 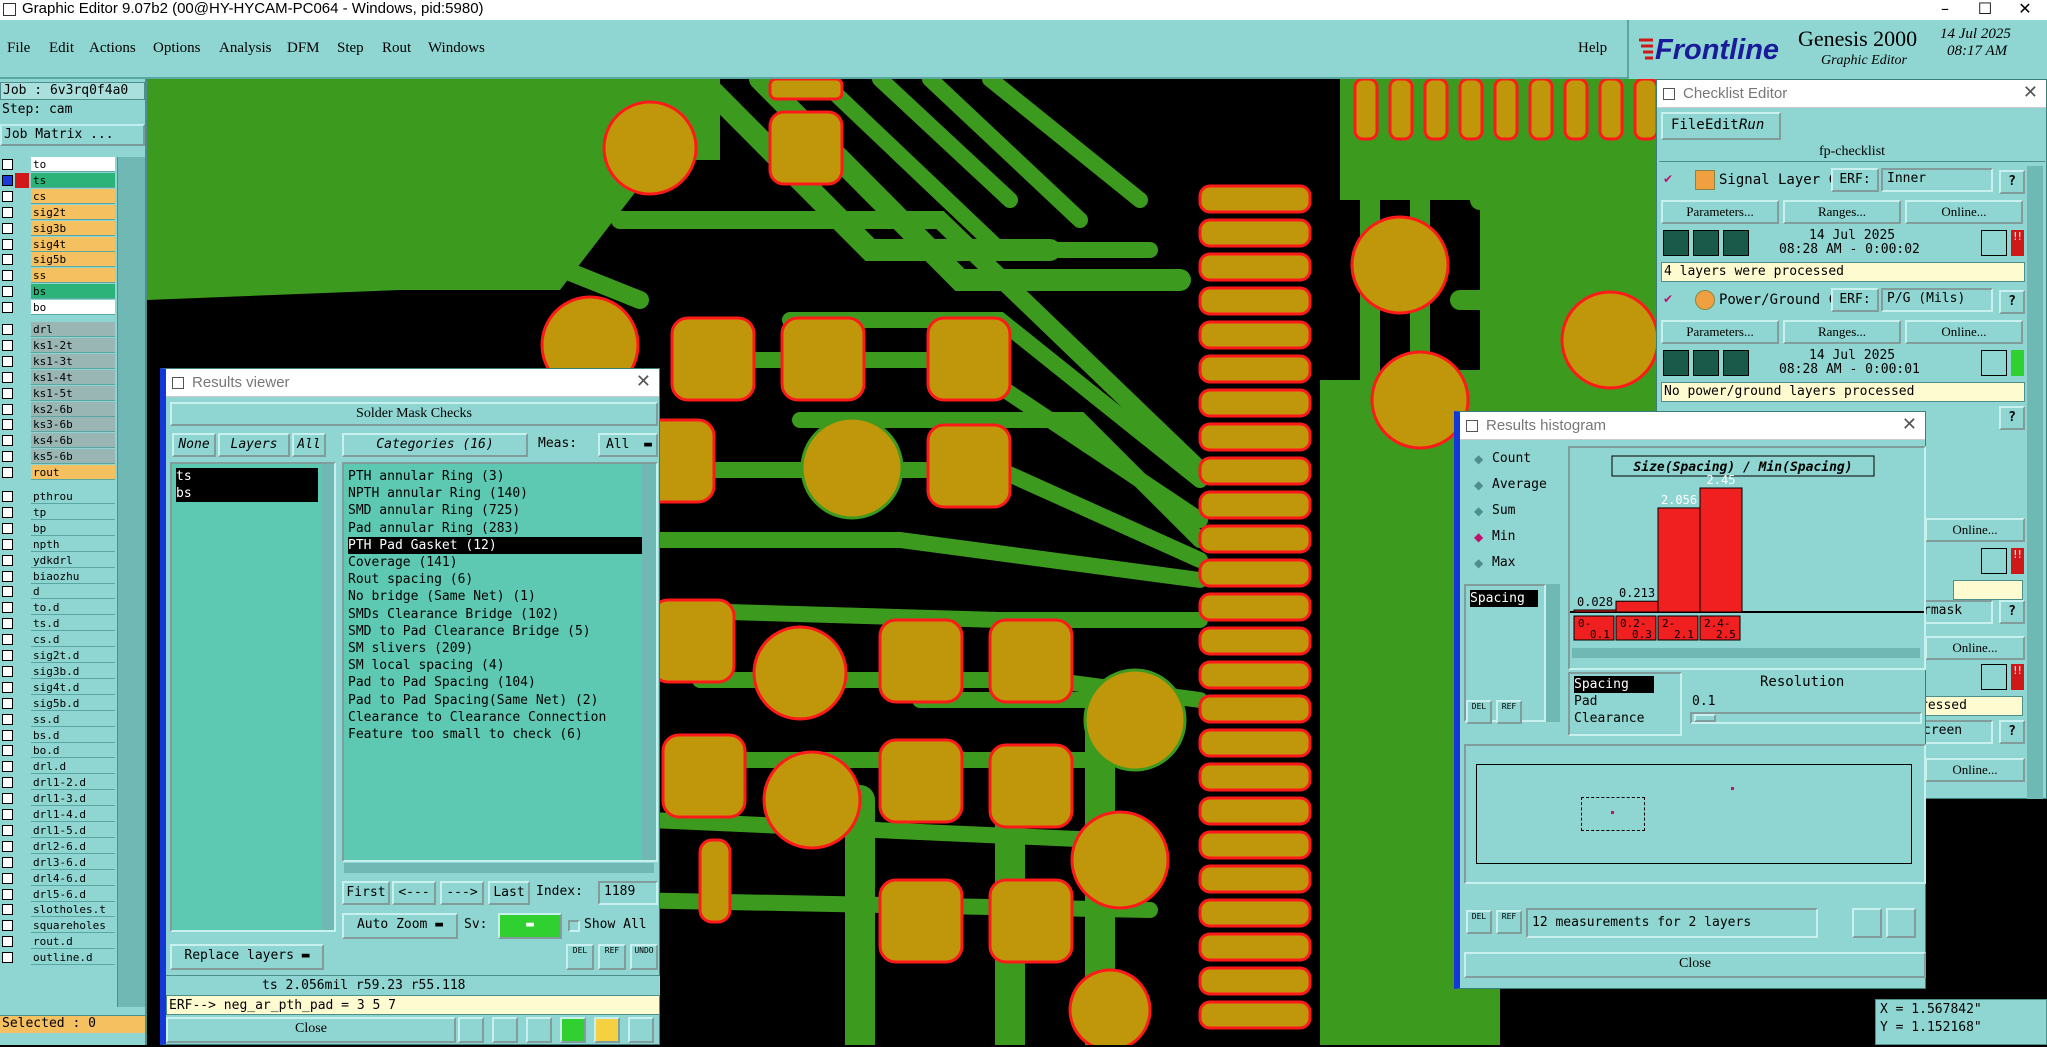 I want to click on layer-row: bo.d, so click(x=57, y=751).